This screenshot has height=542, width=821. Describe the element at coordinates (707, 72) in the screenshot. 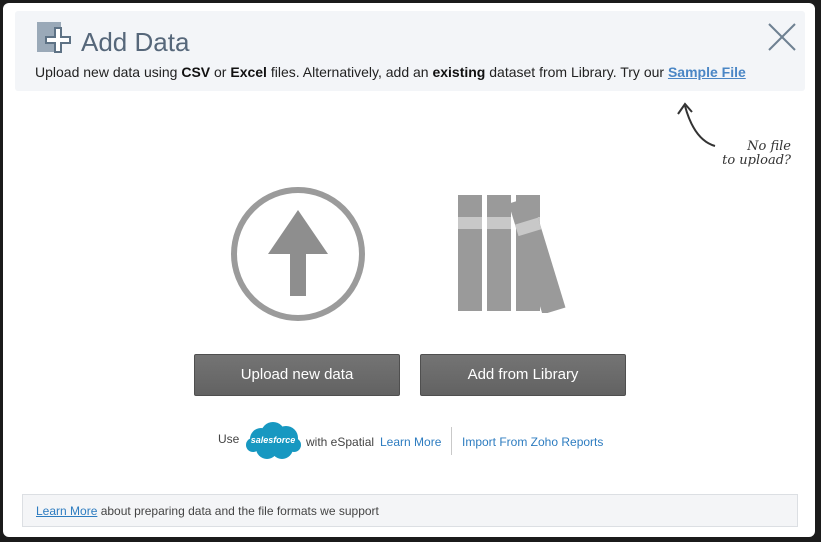

I see `sample-file-link: Sample File` at that location.